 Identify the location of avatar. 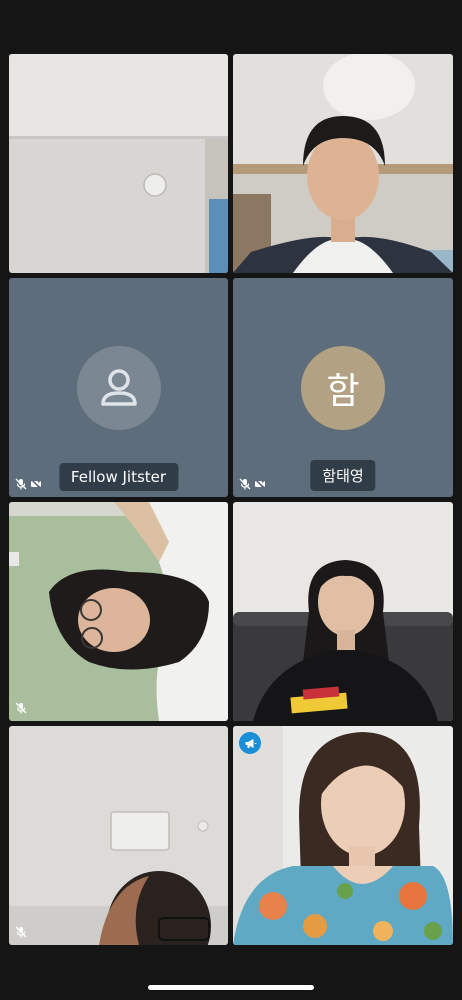
(118, 388).